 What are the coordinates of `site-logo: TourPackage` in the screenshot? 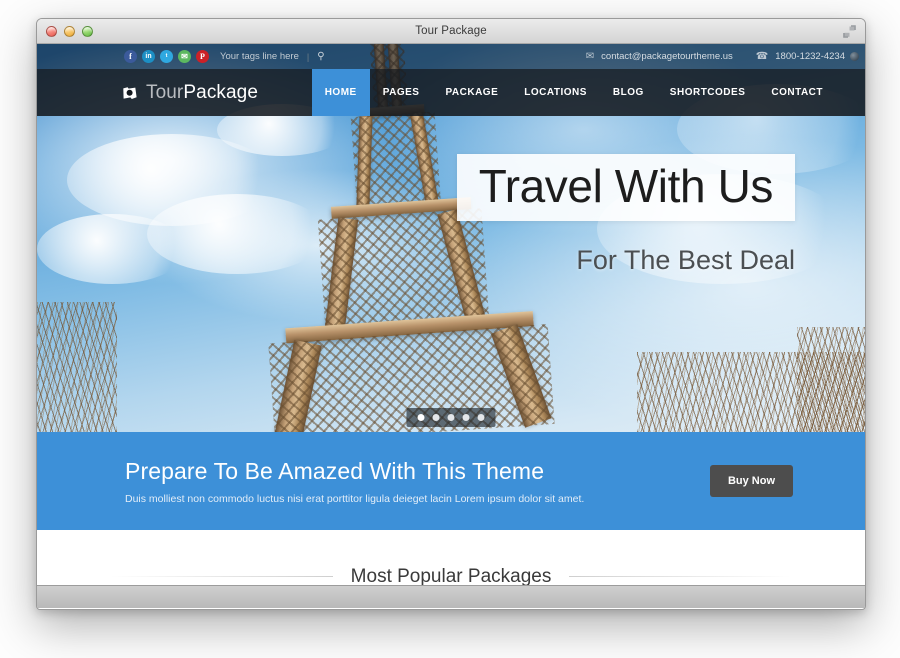 It's located at (147, 92).